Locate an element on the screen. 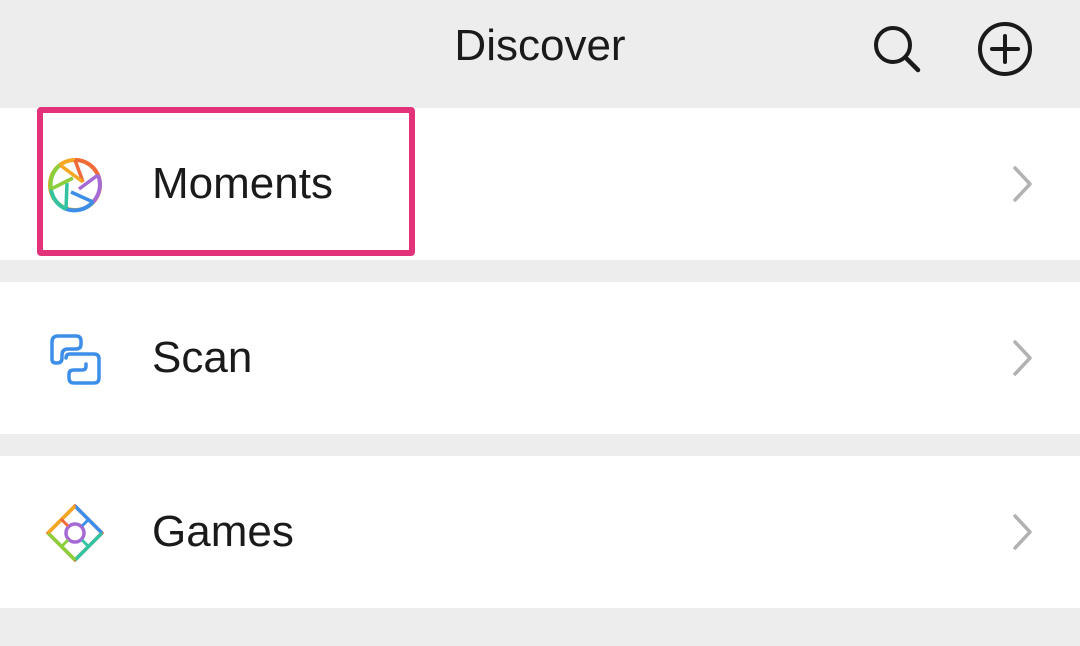 The height and width of the screenshot is (646, 1080). scan-icon is located at coordinates (75, 359).